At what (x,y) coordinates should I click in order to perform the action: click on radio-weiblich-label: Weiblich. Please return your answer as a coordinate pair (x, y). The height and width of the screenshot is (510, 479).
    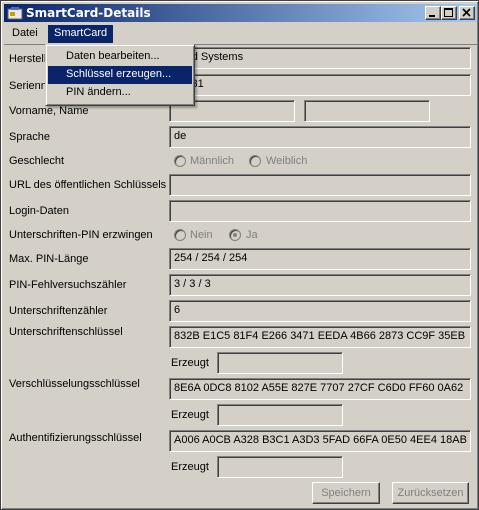
    Looking at the image, I should click on (287, 161).